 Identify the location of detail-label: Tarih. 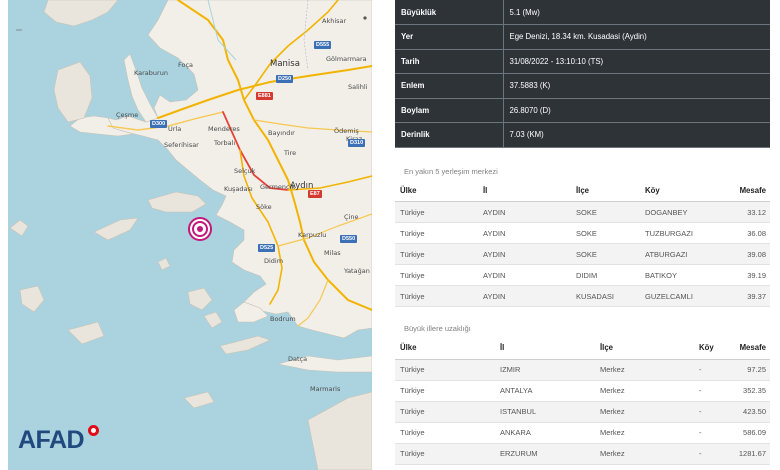
(449, 61).